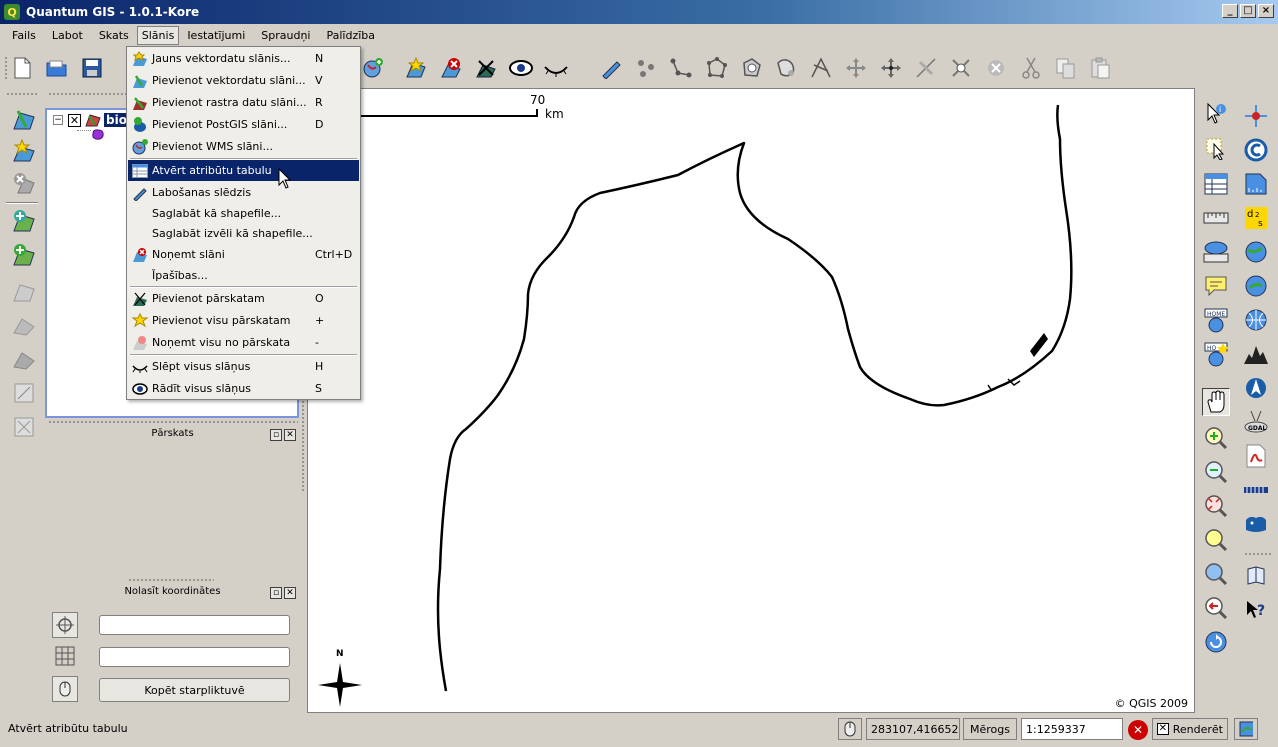 The width and height of the screenshot is (1278, 747). I want to click on toggle-coordinates-button, so click(850, 729).